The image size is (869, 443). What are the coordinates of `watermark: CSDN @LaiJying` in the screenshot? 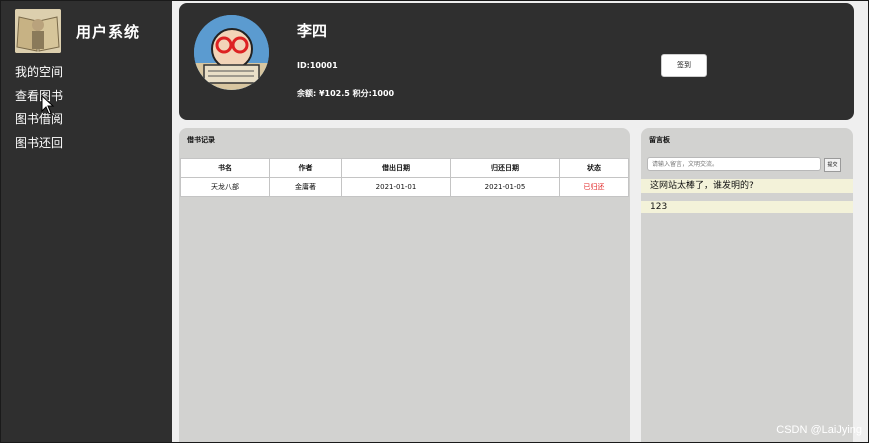 It's located at (819, 430).